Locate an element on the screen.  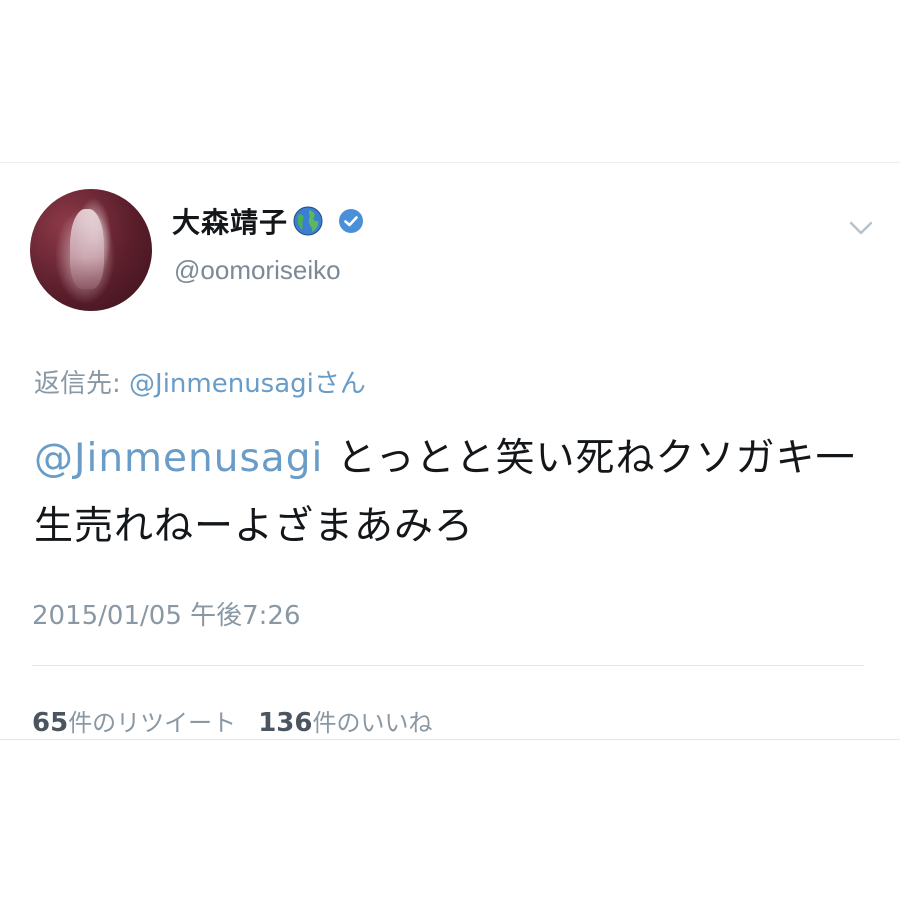
retweet-label: 件のリツイート is located at coordinates (152, 723).